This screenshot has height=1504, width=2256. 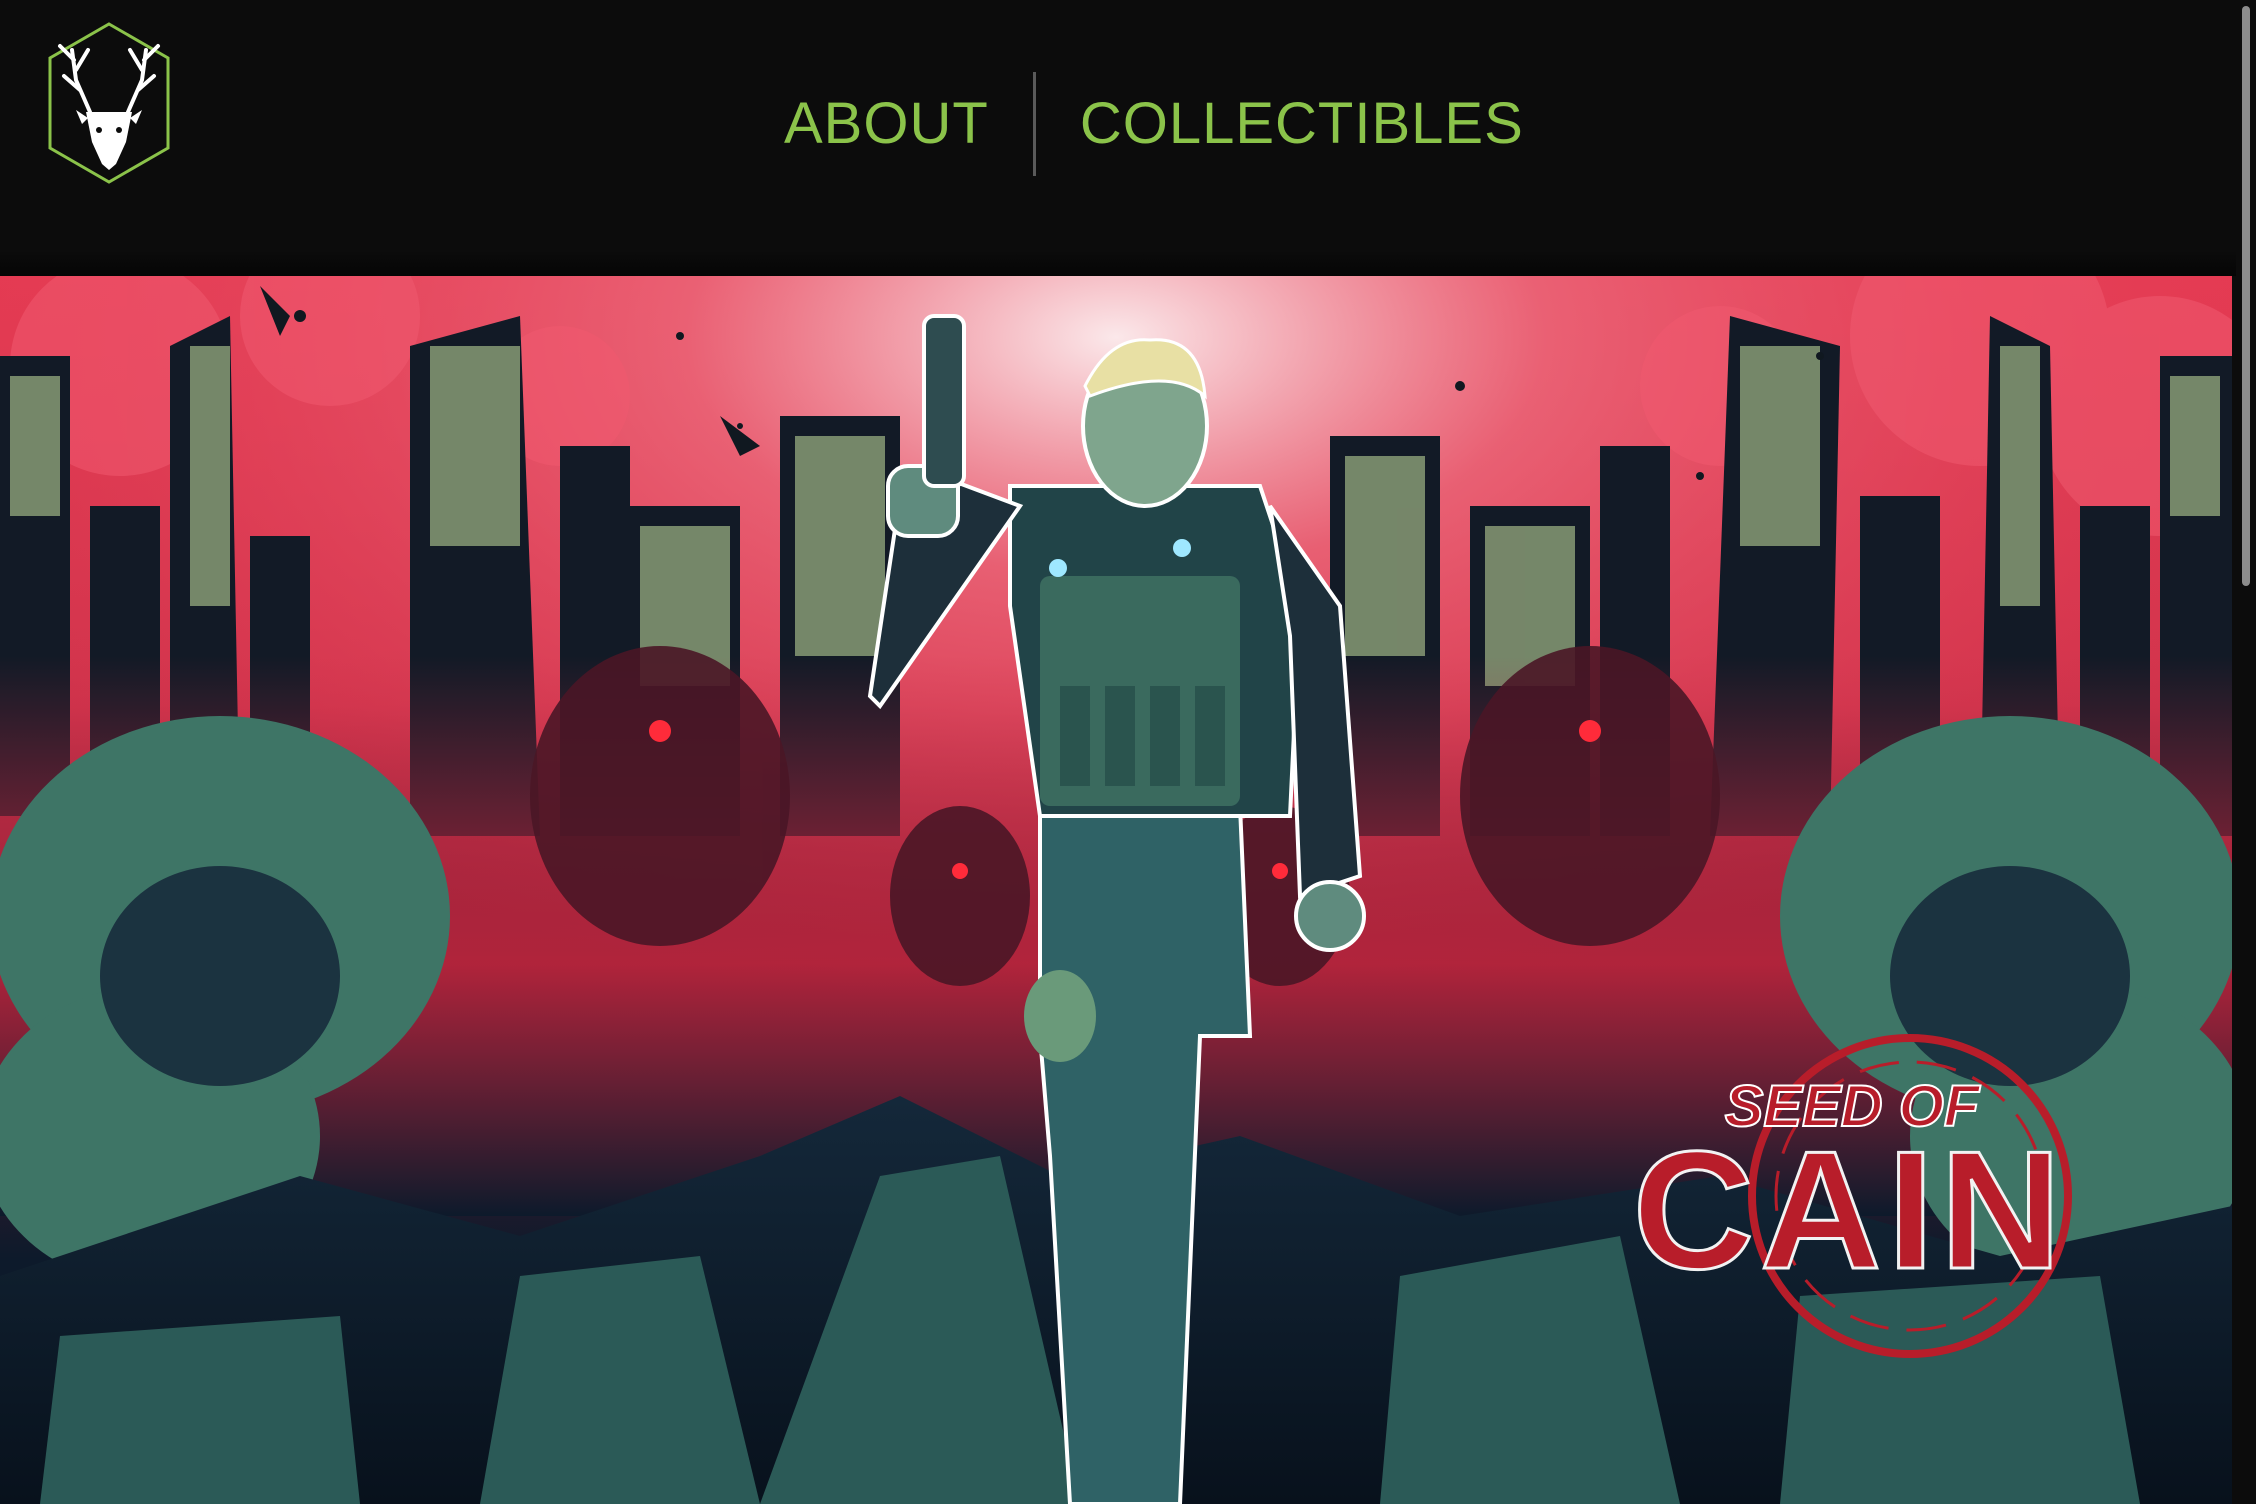 What do you see at coordinates (1118, 263) in the screenshot?
I see `header-shadow` at bounding box center [1118, 263].